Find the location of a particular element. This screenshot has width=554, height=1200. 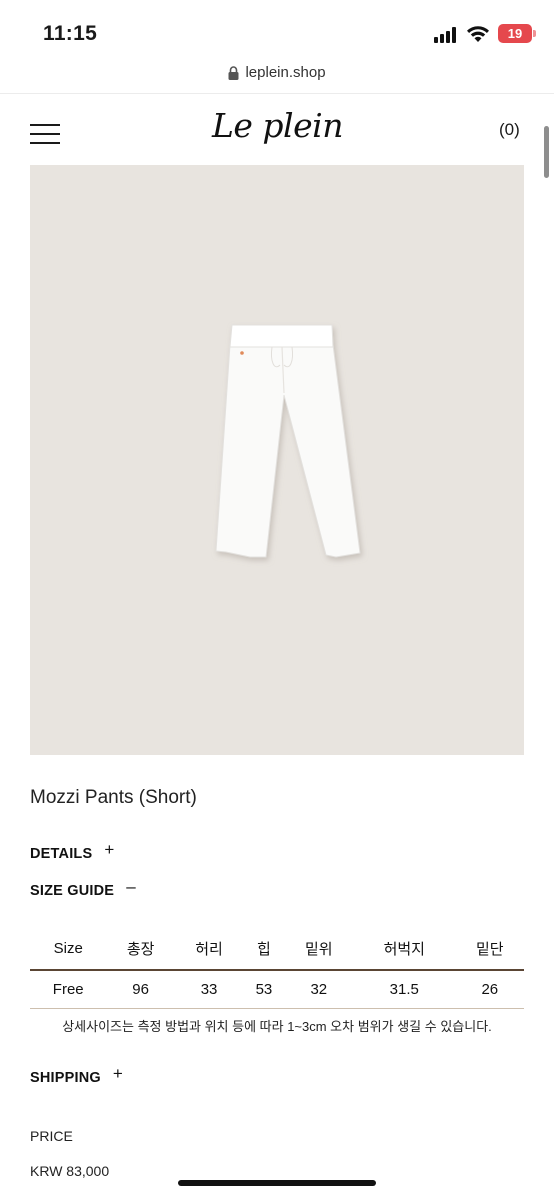

table-cell: 26 is located at coordinates (490, 989).